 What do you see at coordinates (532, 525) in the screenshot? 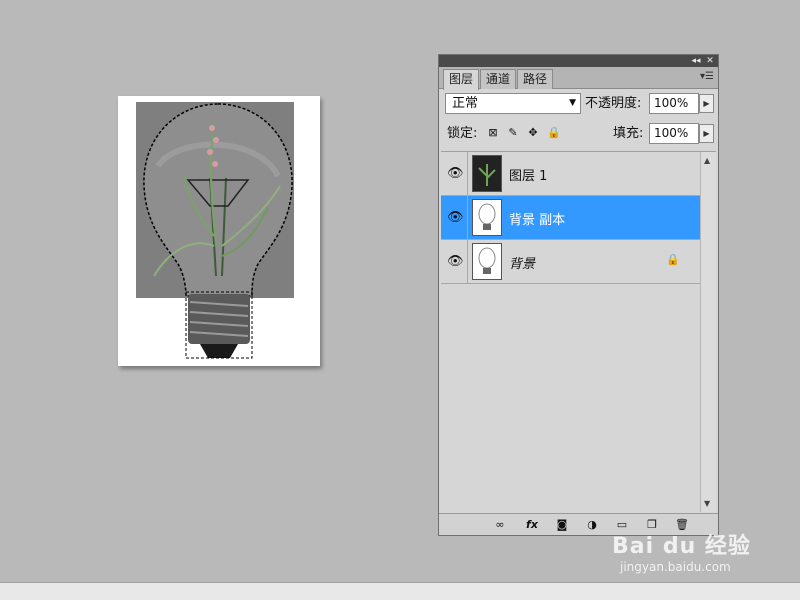
I see `fx-icon: fx` at bounding box center [532, 525].